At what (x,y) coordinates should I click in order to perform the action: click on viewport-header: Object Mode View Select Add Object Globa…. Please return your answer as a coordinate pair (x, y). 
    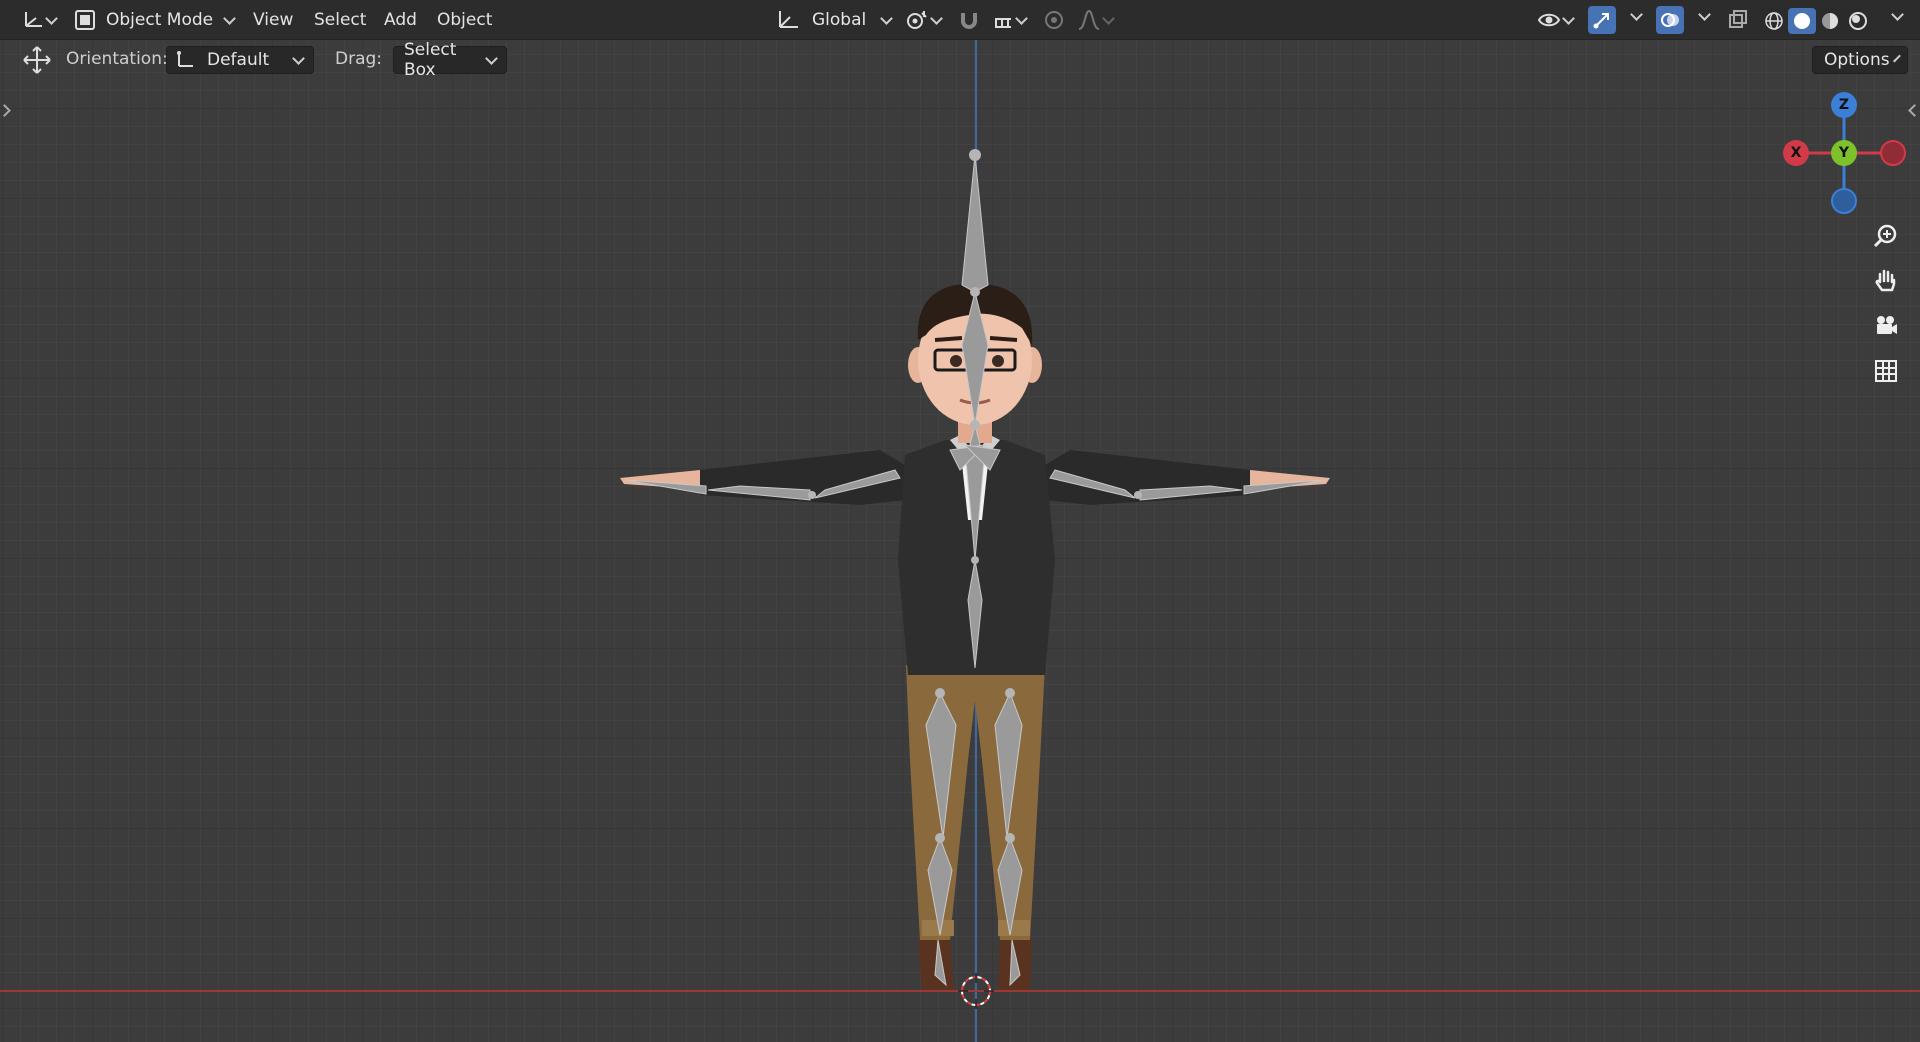
    Looking at the image, I should click on (960, 20).